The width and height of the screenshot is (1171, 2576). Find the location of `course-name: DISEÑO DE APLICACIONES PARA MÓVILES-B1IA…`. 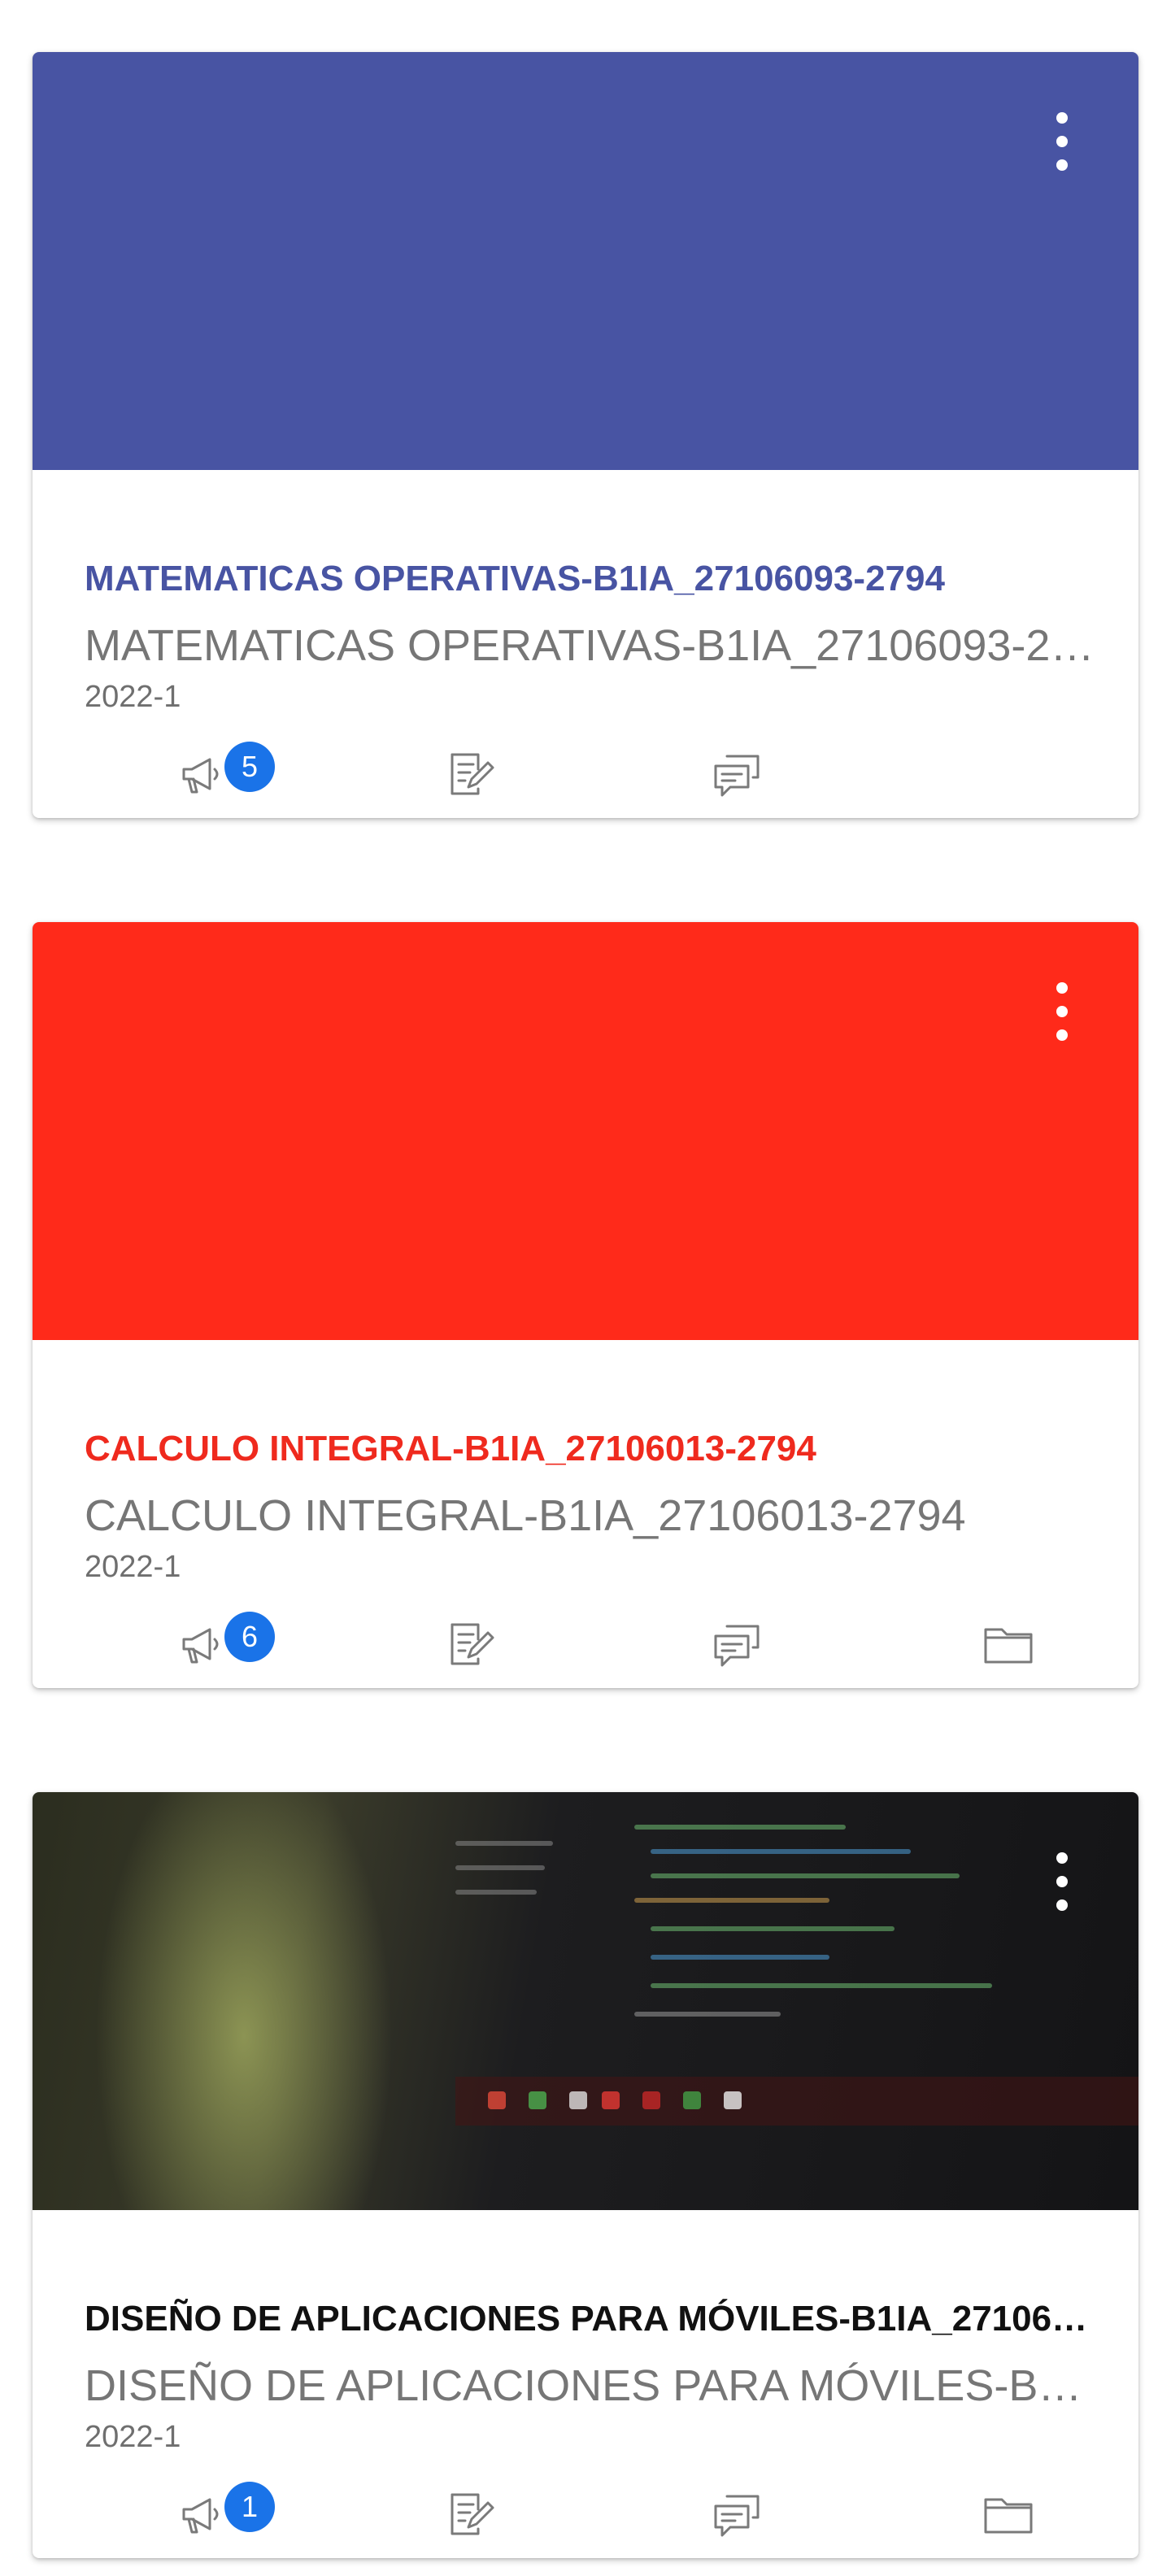

course-name: DISEÑO DE APLICACIONES PARA MÓVILES-B1IA… is located at coordinates (593, 2386).